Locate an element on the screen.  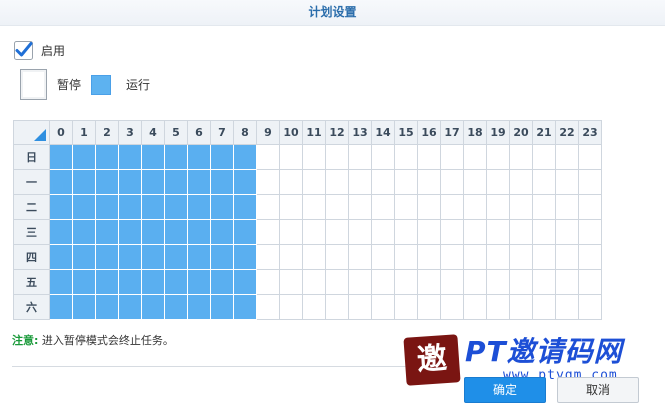
day-header: 三 is located at coordinates (31, 232).